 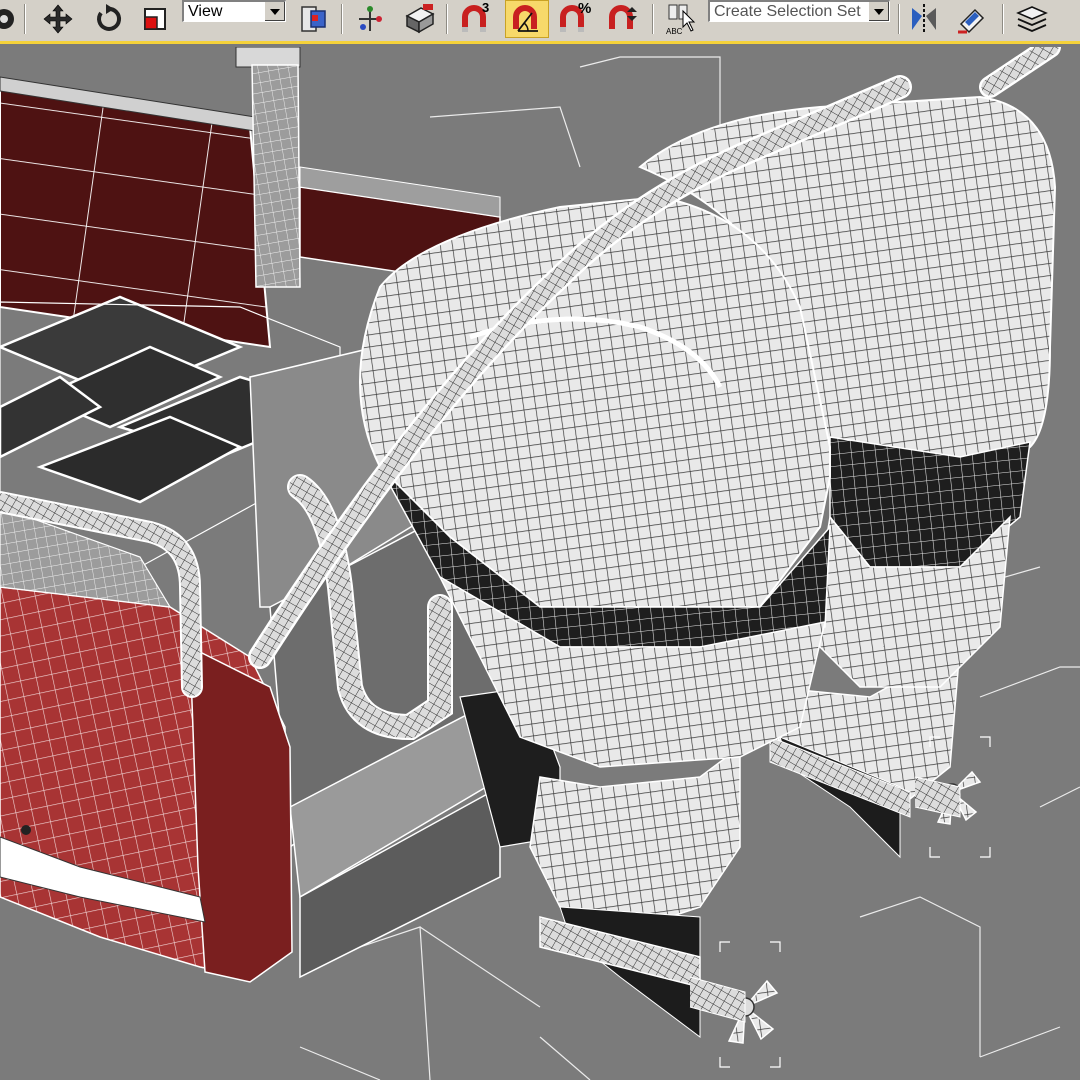 I want to click on snap-mode-label: 3, so click(x=486, y=7).